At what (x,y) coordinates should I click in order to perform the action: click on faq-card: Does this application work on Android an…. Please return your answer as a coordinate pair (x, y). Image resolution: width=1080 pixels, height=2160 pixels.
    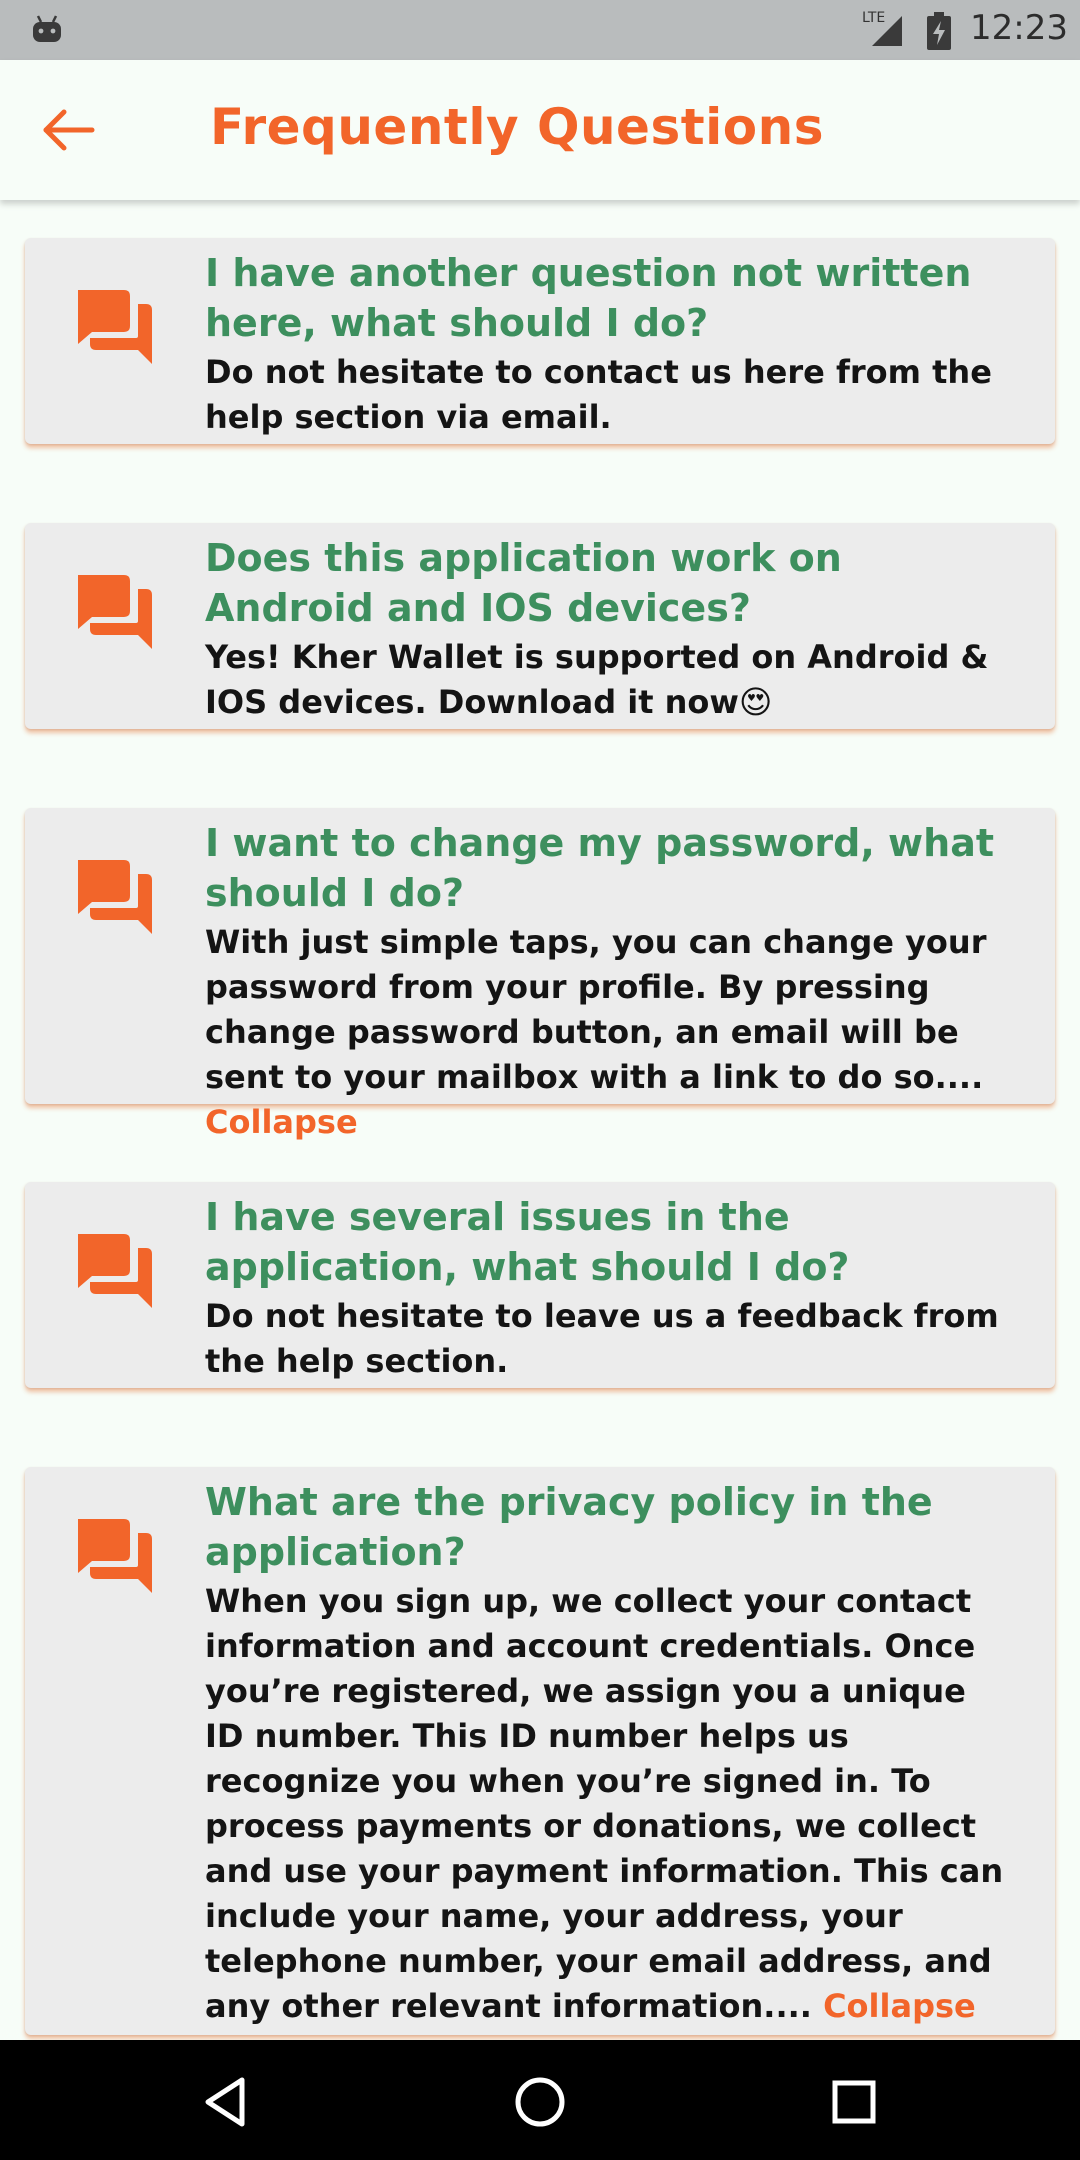
    Looking at the image, I should click on (540, 626).